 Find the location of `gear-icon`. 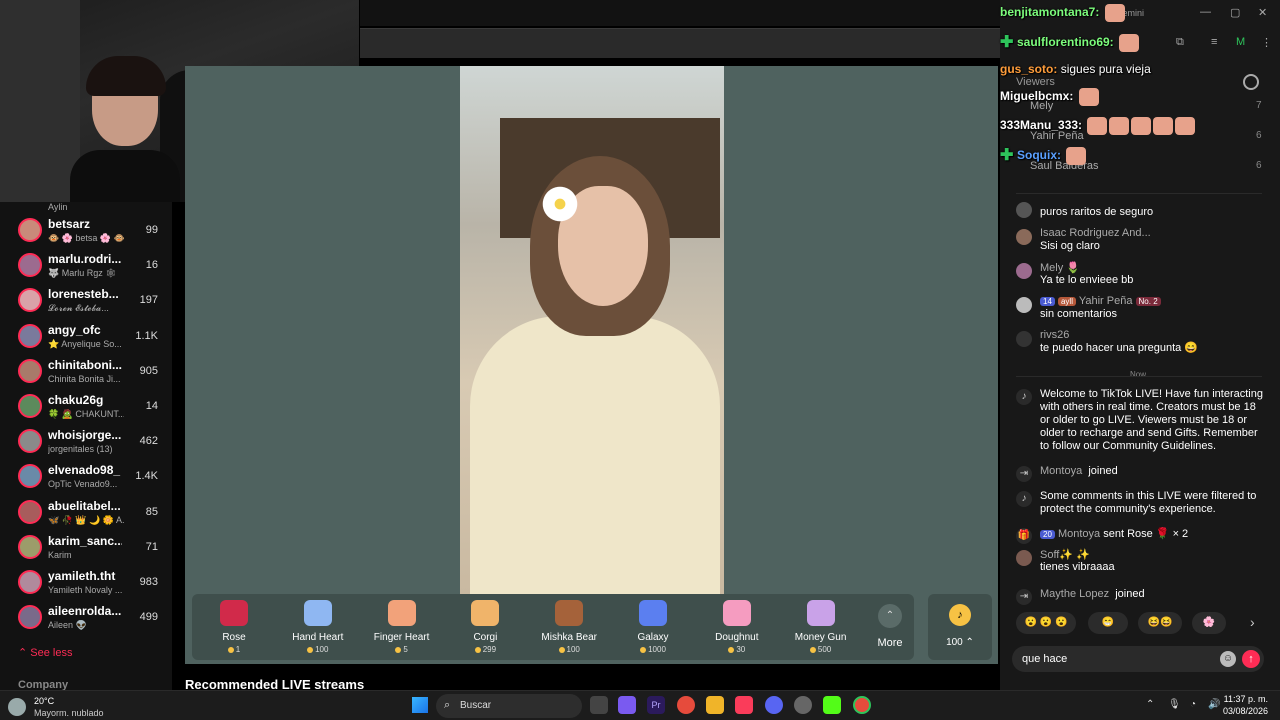

gear-icon is located at coordinates (1251, 82).